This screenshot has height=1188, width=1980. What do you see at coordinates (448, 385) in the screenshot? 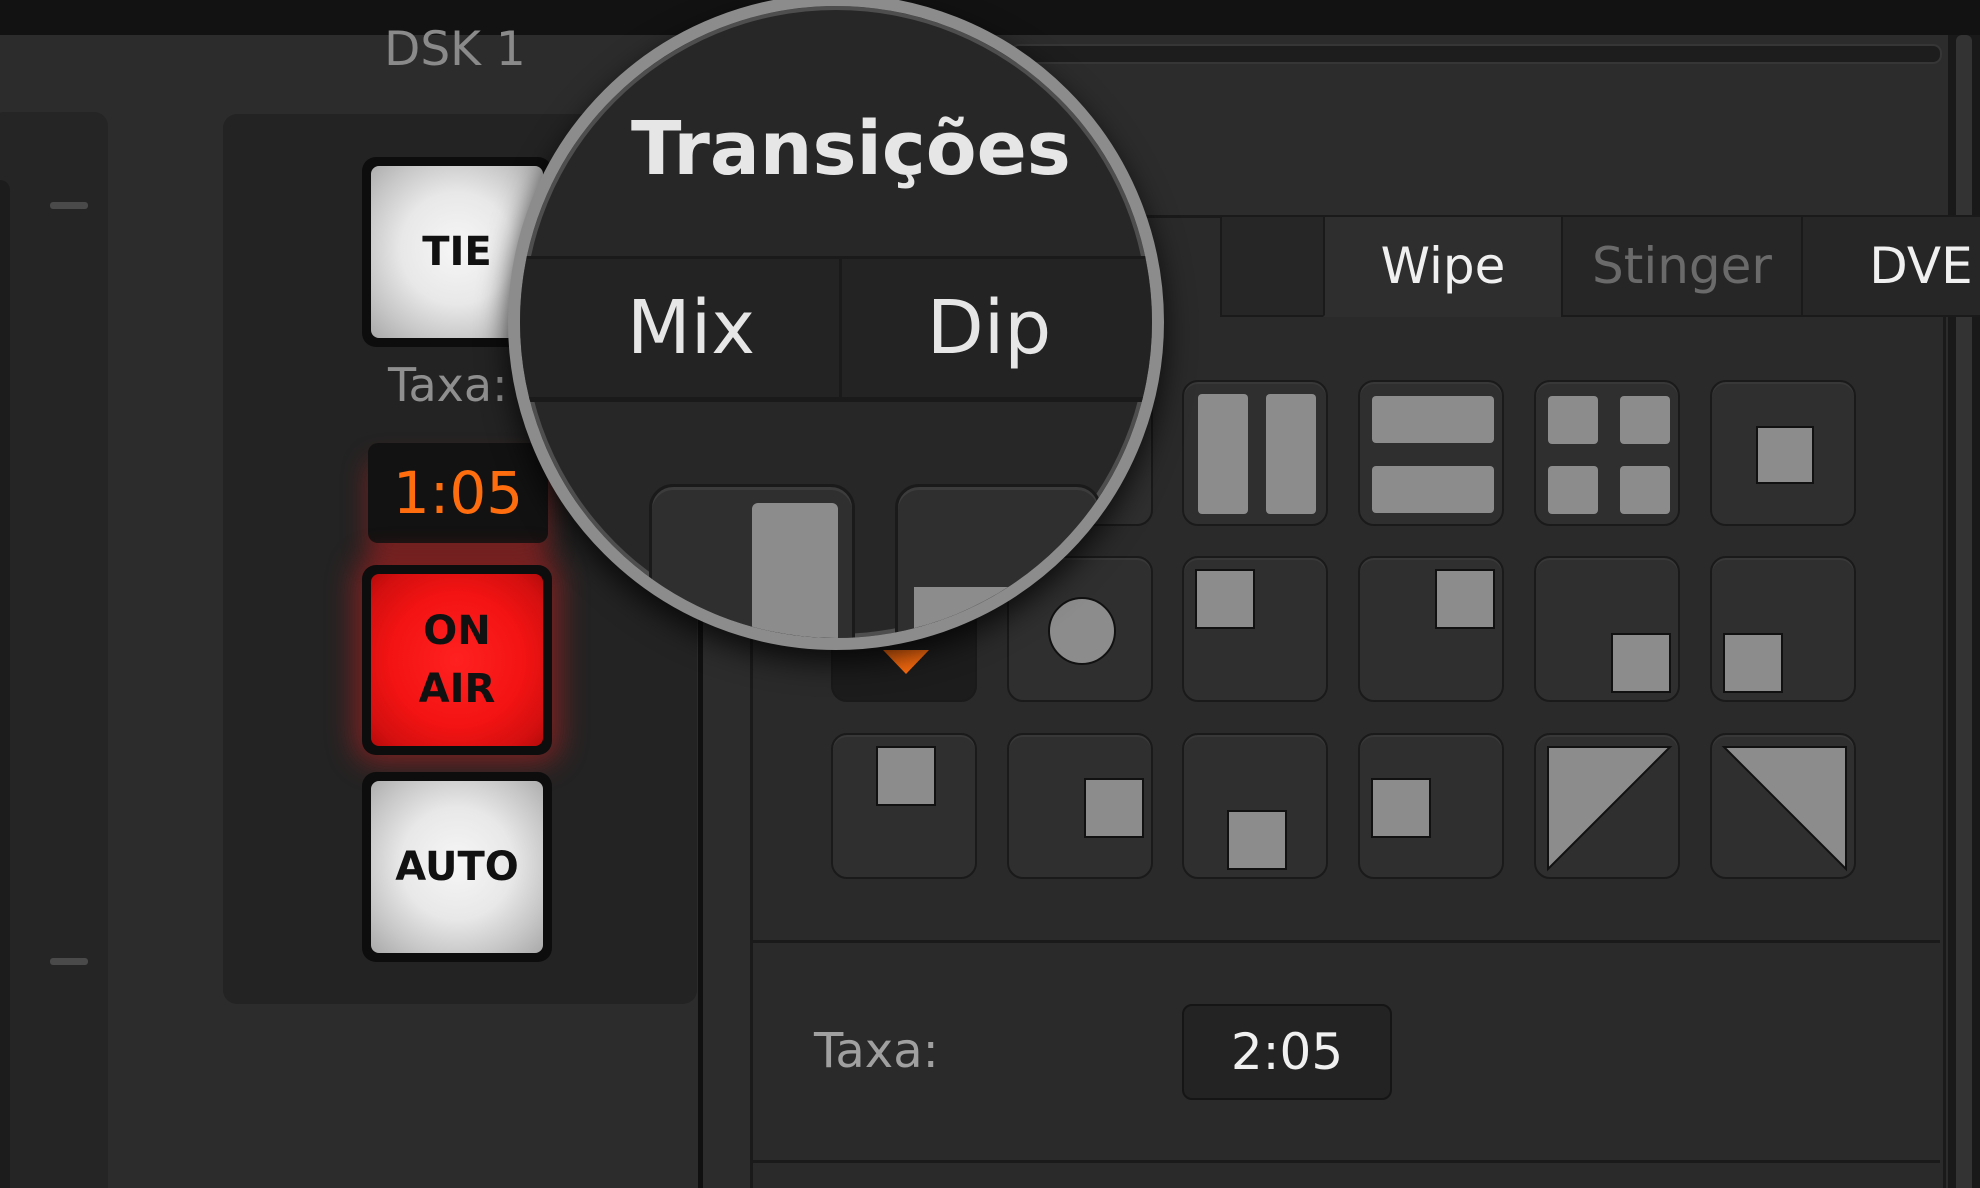
I see `dsk-rate-label: Taxa:` at bounding box center [448, 385].